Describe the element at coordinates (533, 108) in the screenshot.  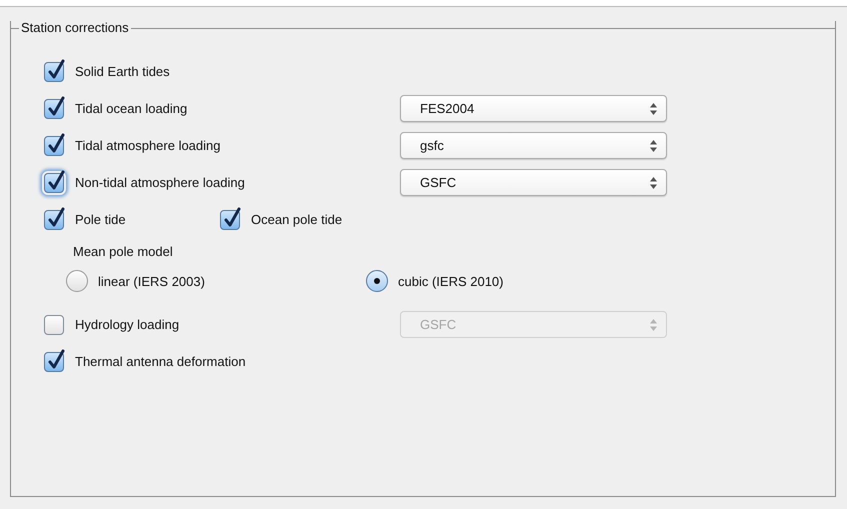
I see `dropdown: FES2004` at that location.